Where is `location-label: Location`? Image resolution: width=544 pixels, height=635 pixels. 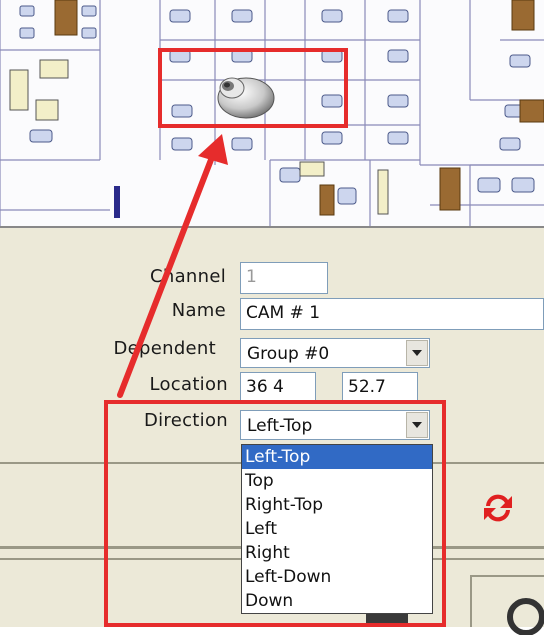
location-label: Location is located at coordinates (188, 384).